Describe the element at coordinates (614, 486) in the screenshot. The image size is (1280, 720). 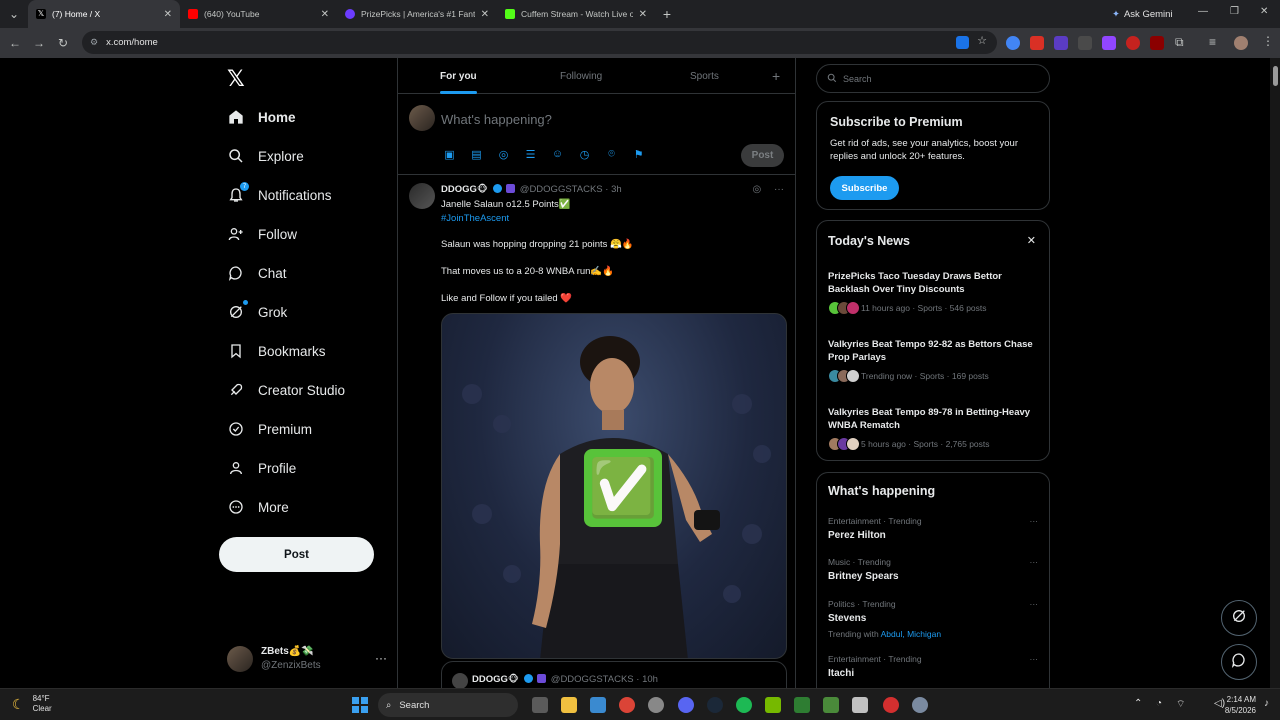
I see `tweet-media-image: KAISER ✅` at that location.